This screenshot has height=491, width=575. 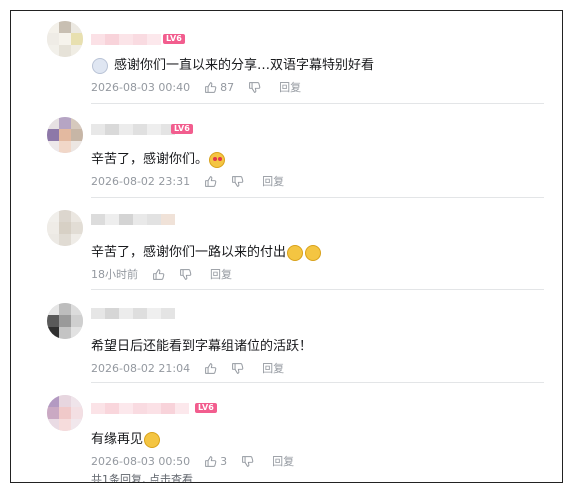 I want to click on comment-time: 2026-08-02 23:31, so click(x=141, y=181).